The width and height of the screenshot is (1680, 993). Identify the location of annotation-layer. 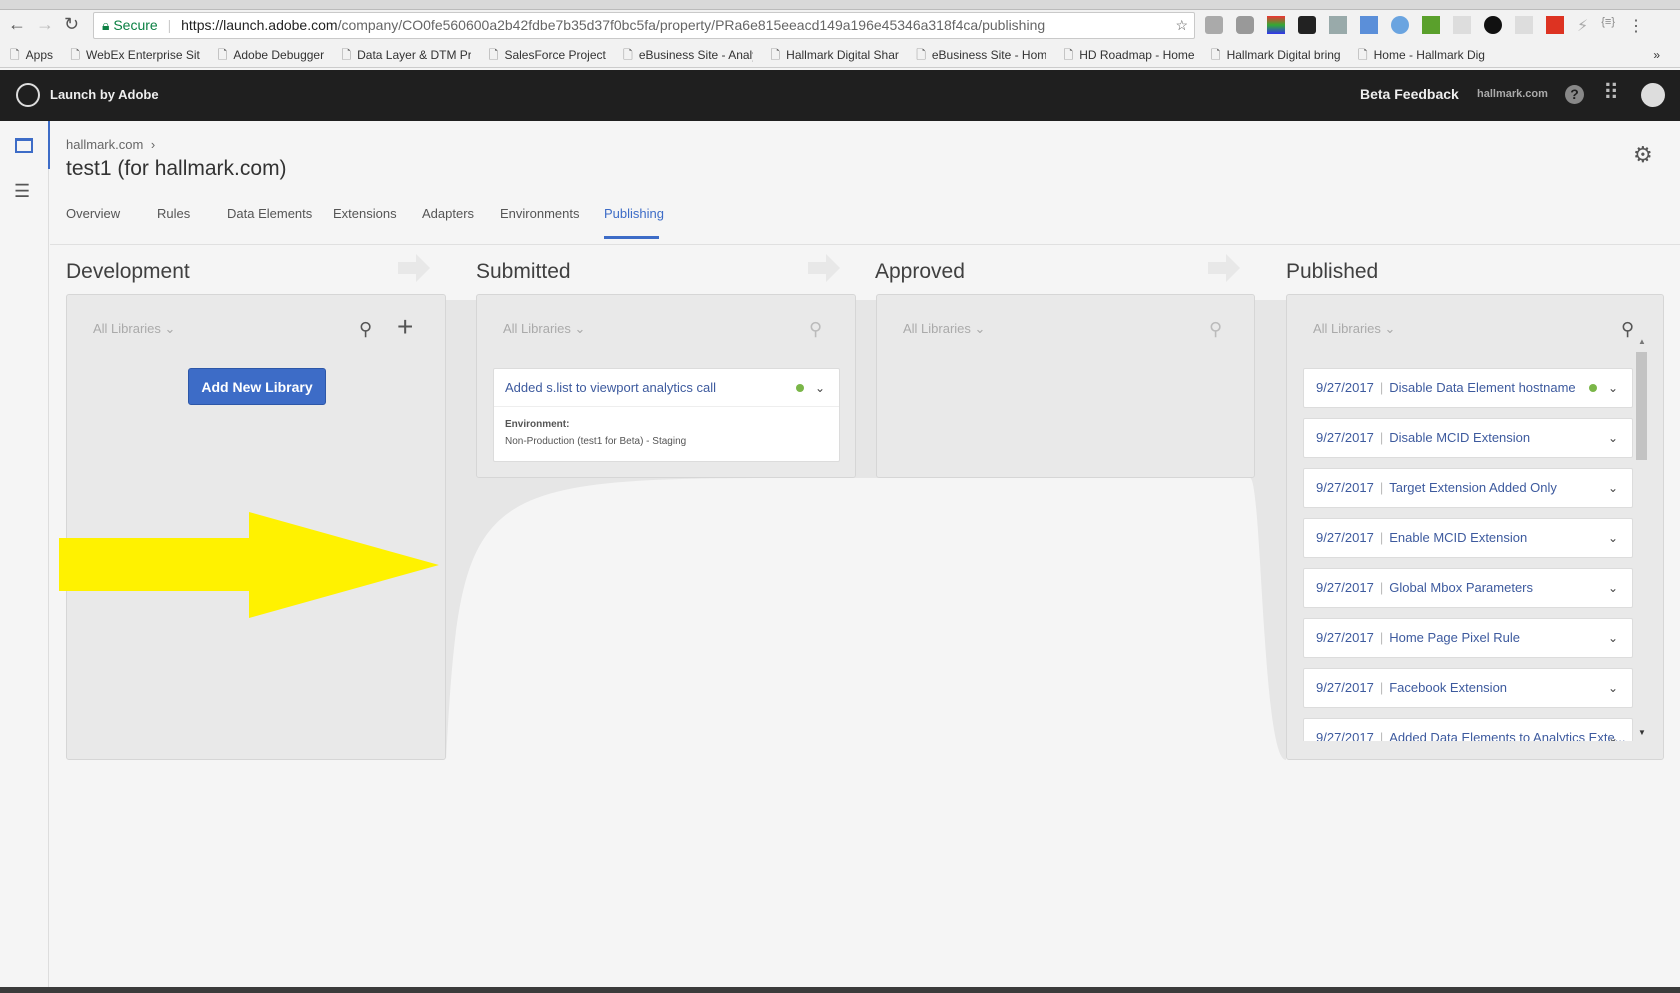
(249, 565).